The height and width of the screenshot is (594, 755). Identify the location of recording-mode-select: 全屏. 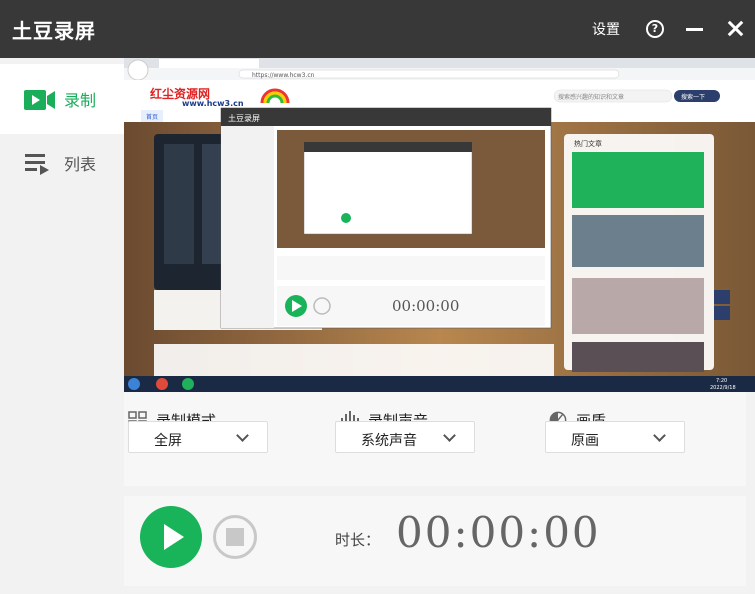
(198, 437).